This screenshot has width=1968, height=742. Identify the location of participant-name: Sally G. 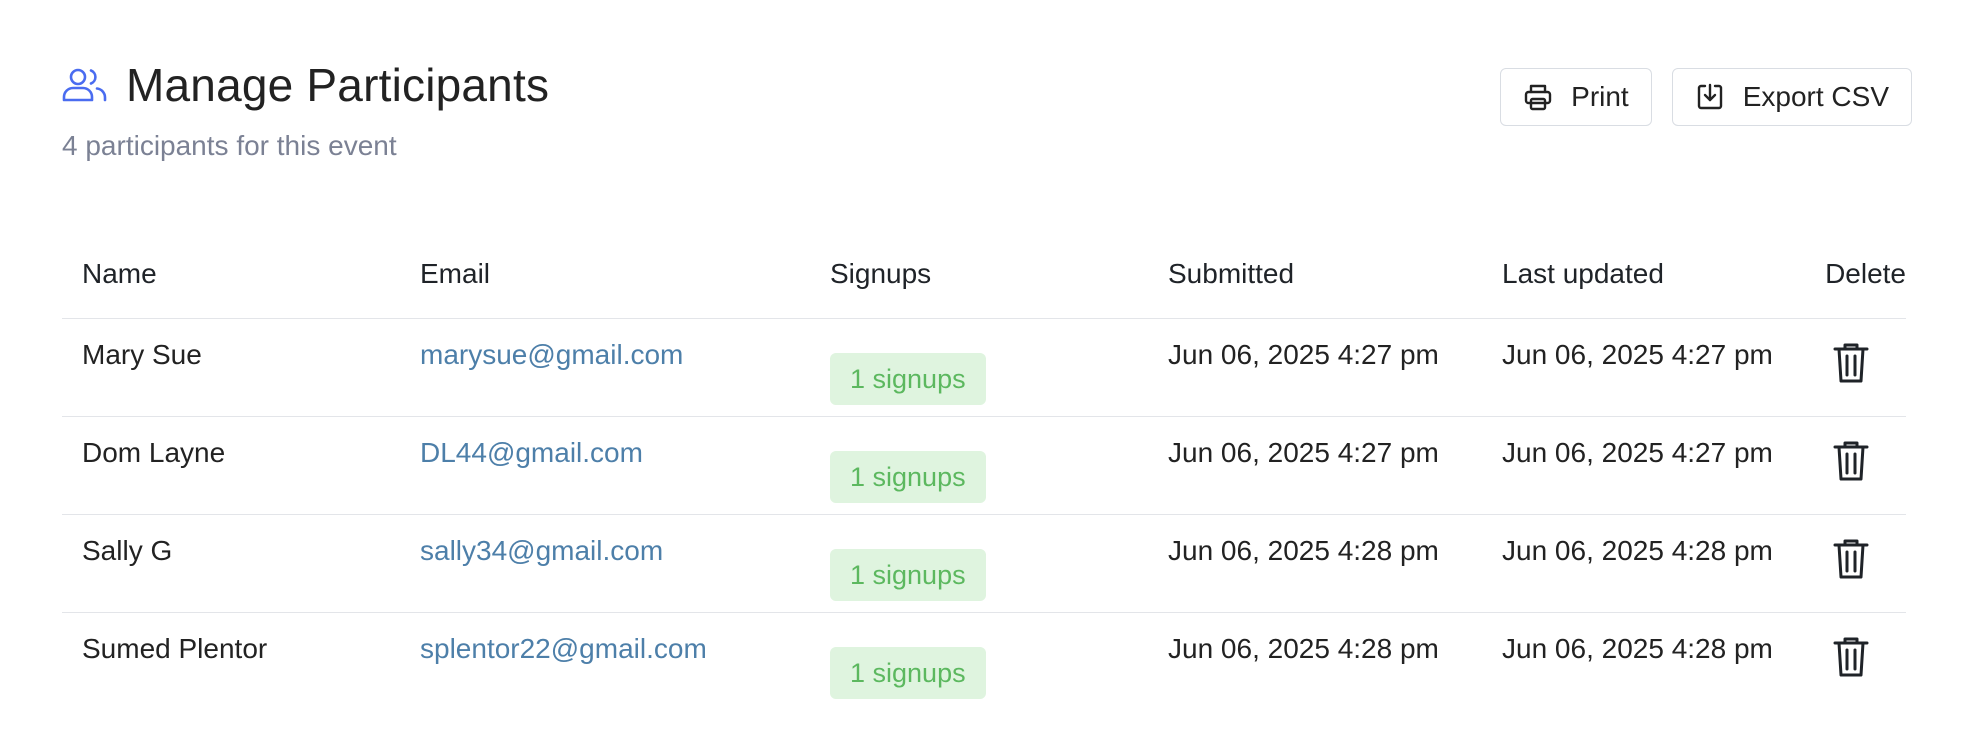
(231, 563).